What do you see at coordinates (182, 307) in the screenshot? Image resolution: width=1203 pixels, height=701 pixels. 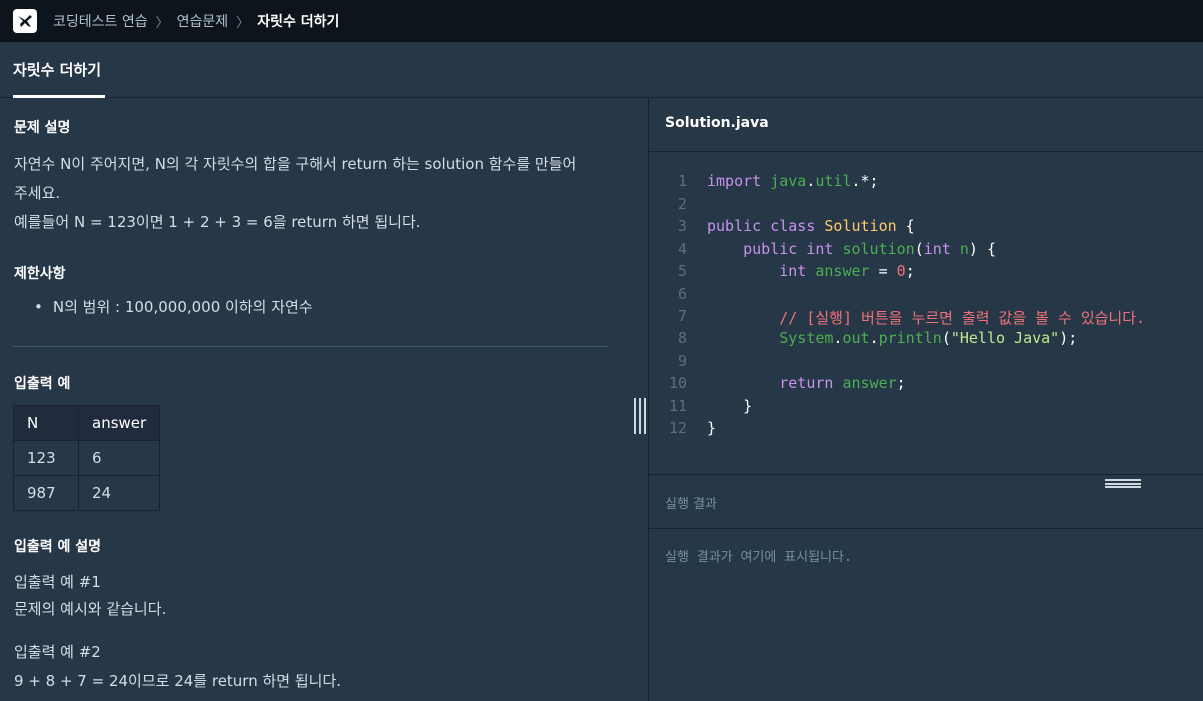 I see `constraint-text: N의 범위 : 100,000,000 이하의 자연수` at bounding box center [182, 307].